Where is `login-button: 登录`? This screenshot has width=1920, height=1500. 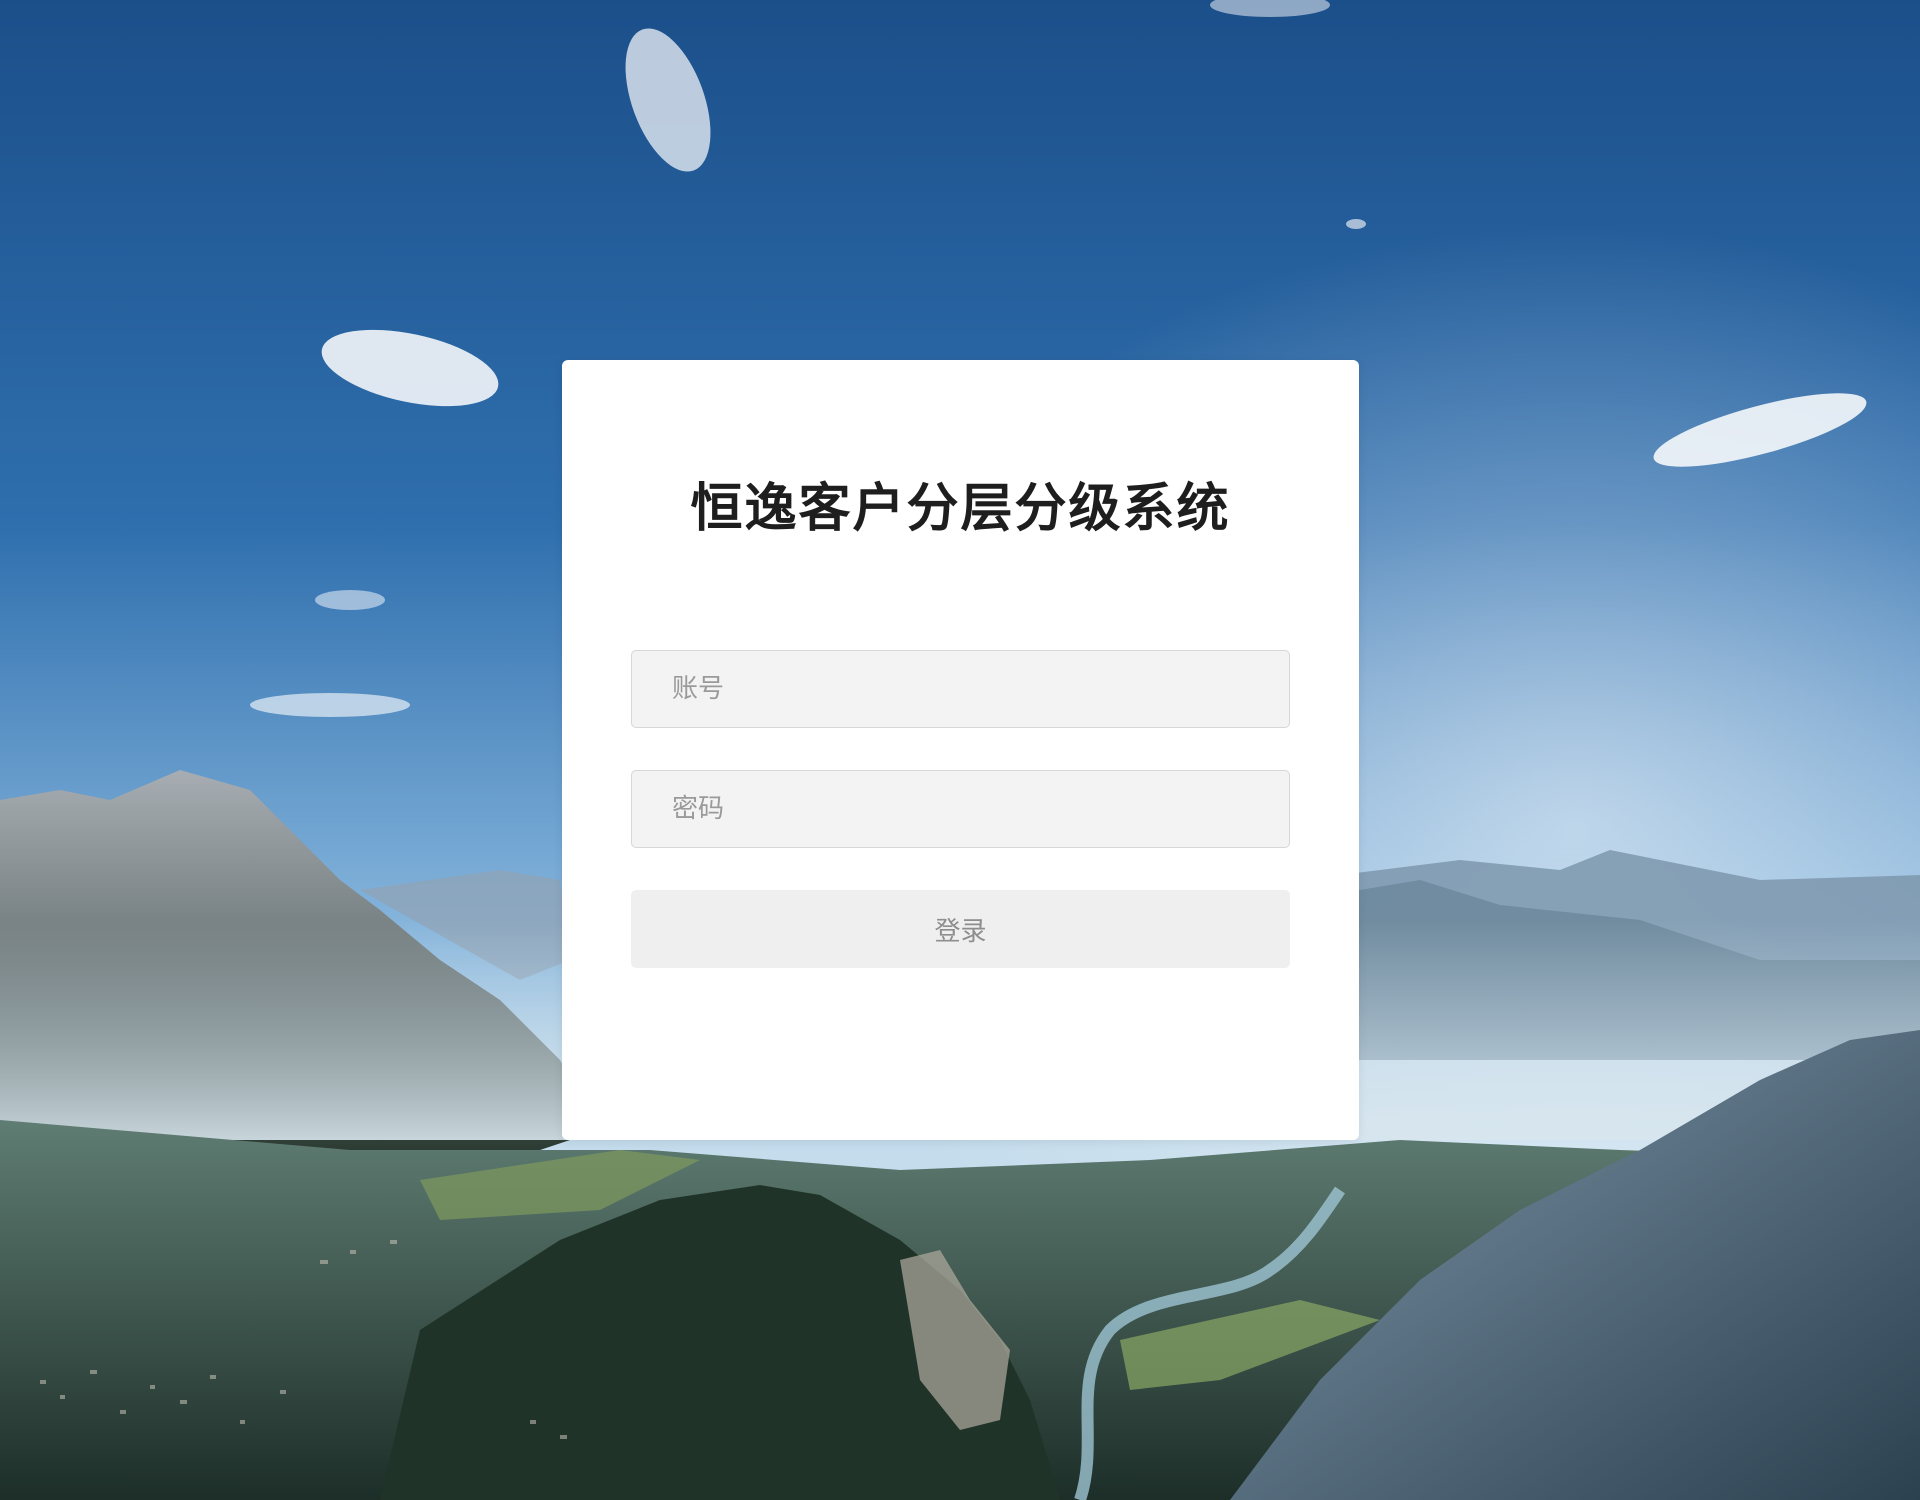
login-button: 登录 is located at coordinates (960, 929).